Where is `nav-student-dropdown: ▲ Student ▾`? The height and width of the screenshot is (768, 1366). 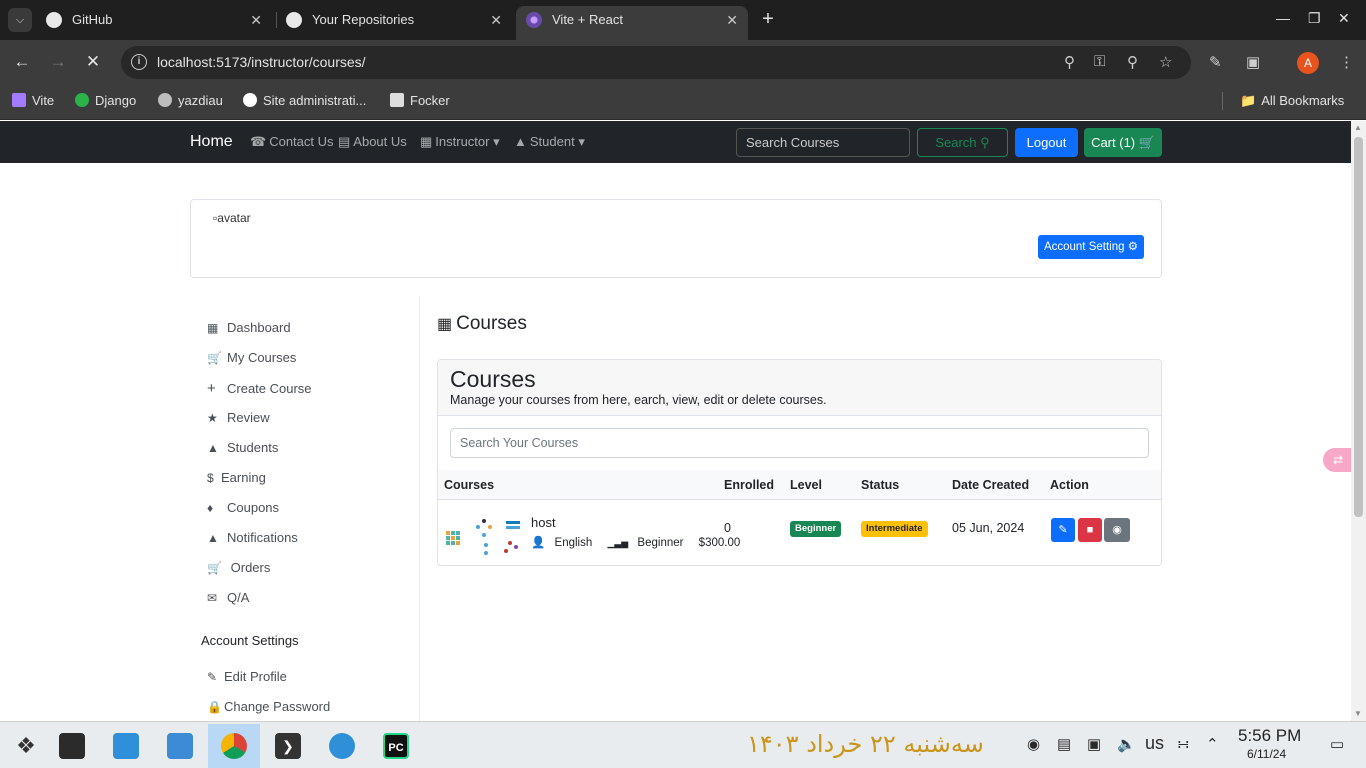 nav-student-dropdown: ▲ Student ▾ is located at coordinates (549, 142).